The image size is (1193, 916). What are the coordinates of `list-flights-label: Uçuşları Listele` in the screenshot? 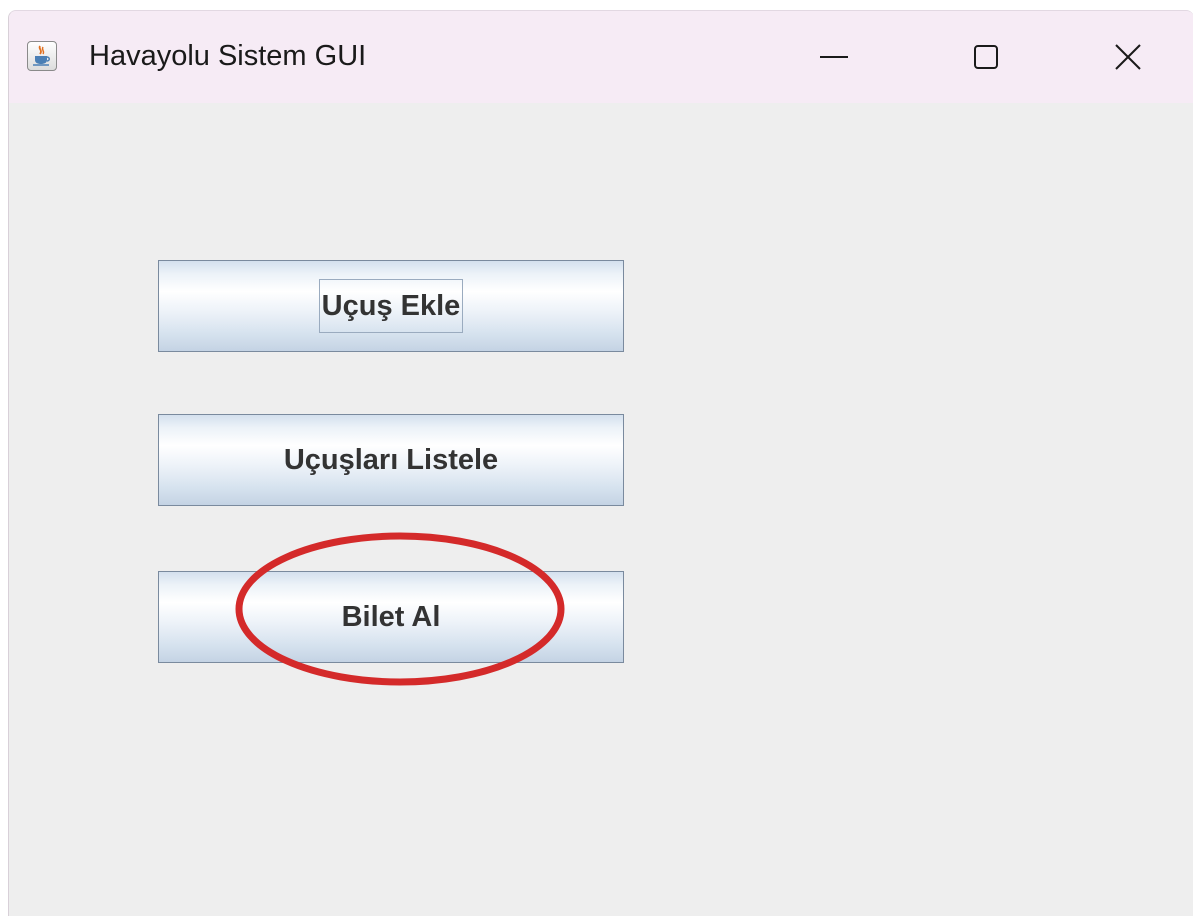 It's located at (391, 459).